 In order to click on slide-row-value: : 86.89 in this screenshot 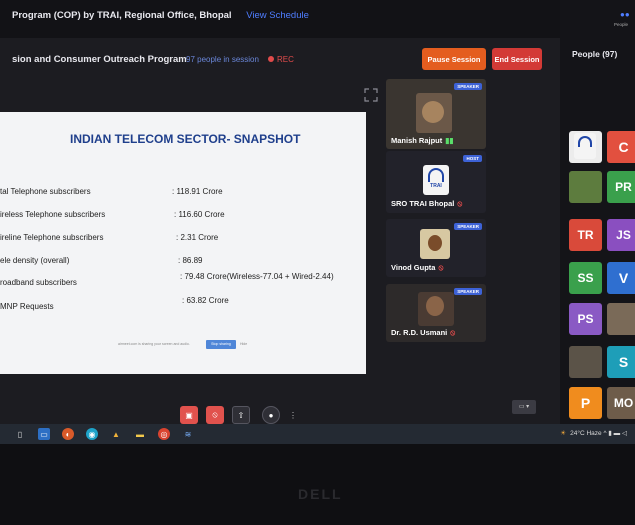, I will do `click(190, 260)`.